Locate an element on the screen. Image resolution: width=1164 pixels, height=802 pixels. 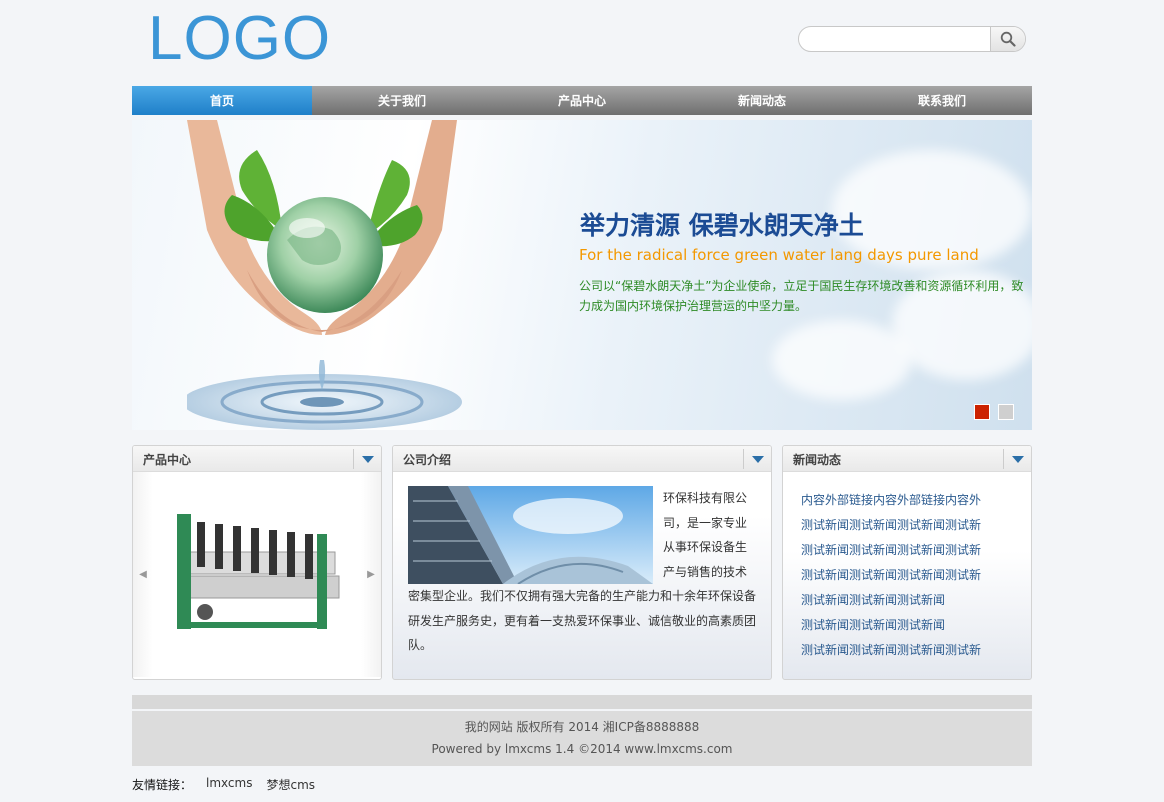
hands-globe-illustration is located at coordinates (324, 275).